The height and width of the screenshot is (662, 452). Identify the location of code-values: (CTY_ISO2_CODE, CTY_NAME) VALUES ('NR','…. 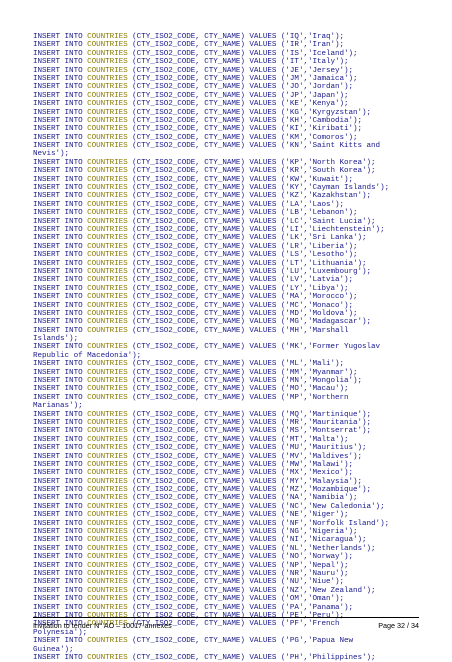
(238, 574).